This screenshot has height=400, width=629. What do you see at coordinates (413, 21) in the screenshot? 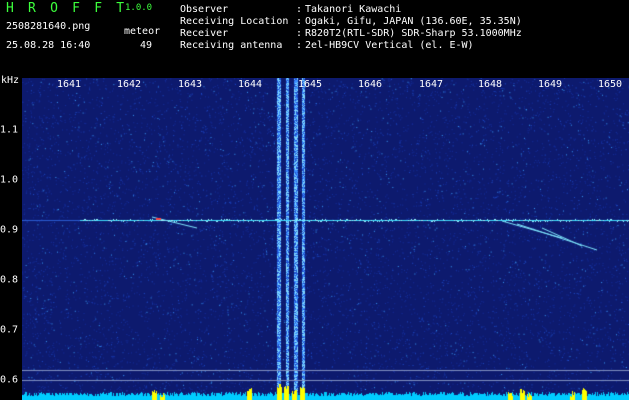
I see `location-value: Ogaki, Gifu, JAPAN (136.60E, 35.35N)` at bounding box center [413, 21].